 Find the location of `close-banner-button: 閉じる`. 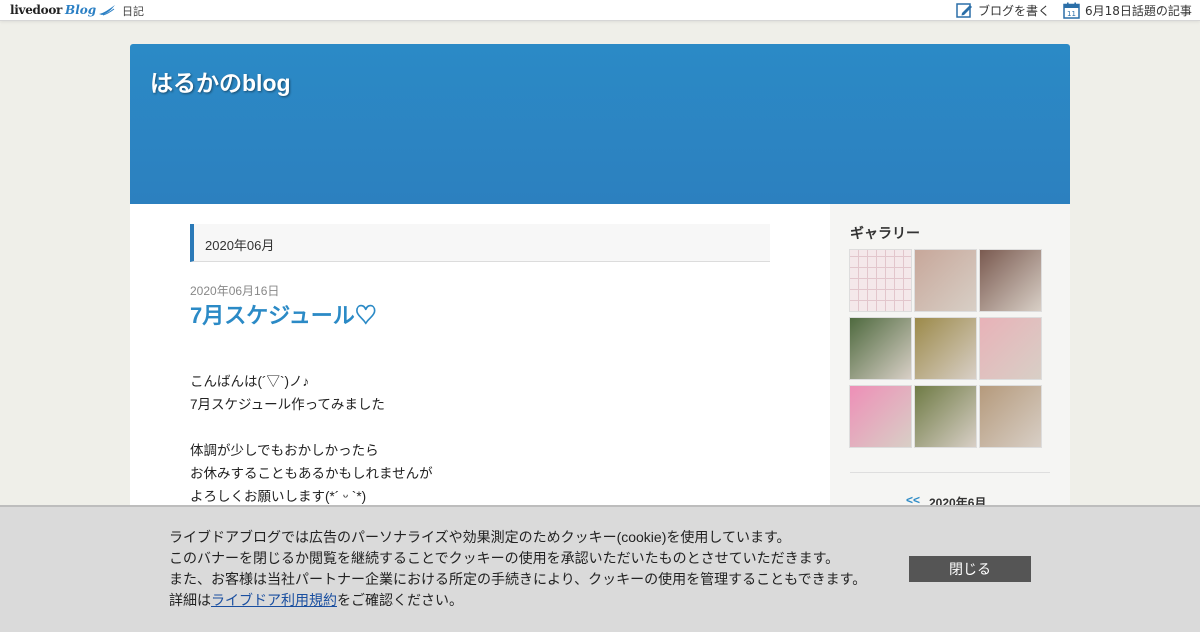

close-banner-button: 閉じる is located at coordinates (970, 569).